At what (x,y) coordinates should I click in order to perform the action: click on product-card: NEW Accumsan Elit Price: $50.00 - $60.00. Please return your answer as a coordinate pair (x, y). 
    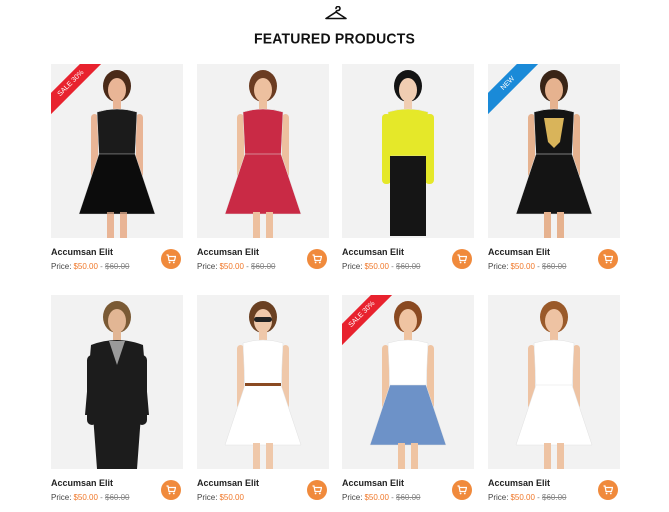
    Looking at the image, I should click on (554, 167).